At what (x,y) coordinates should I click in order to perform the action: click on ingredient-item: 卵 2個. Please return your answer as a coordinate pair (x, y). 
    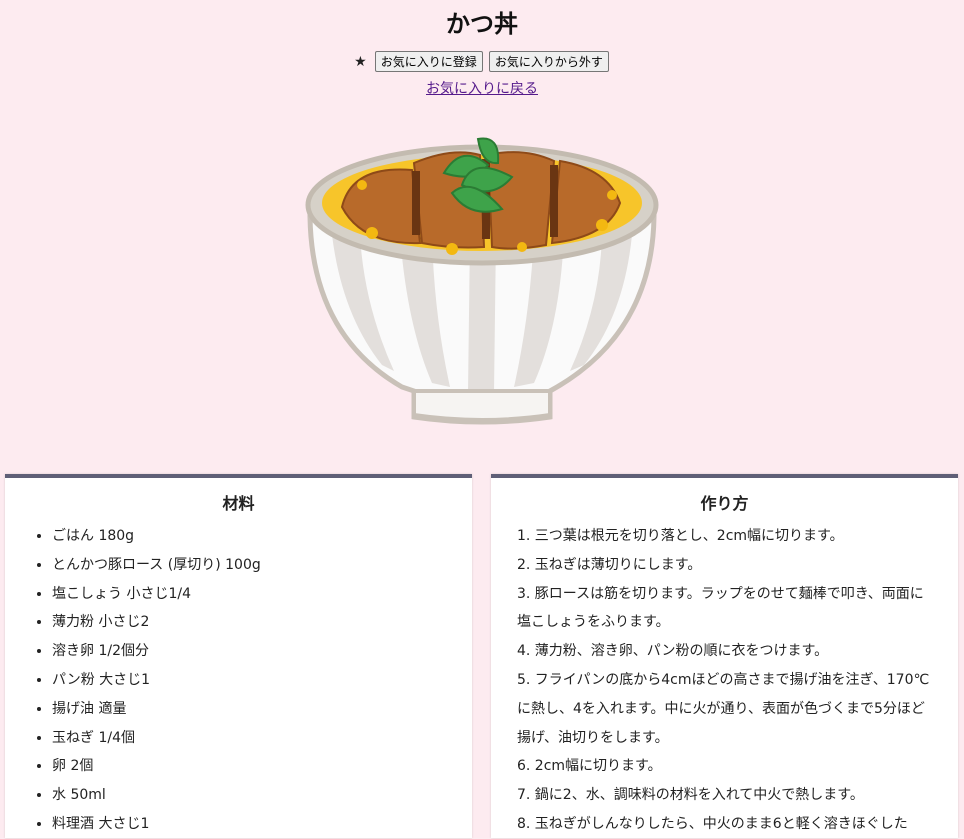
    Looking at the image, I should click on (262, 766).